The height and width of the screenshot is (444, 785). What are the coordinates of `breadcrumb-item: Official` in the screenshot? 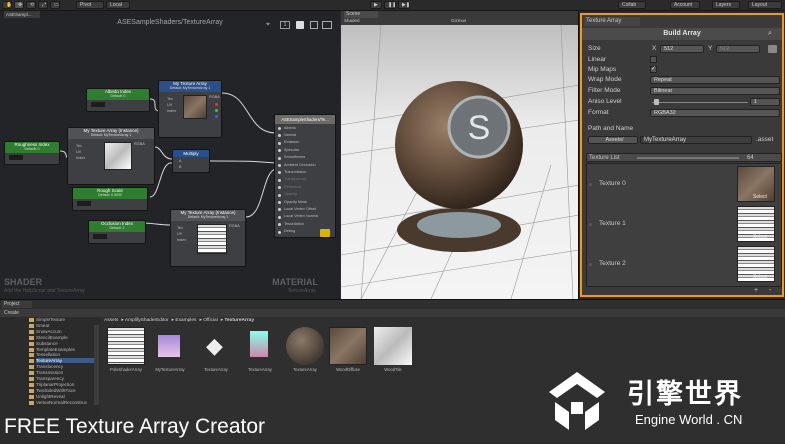 It's located at (210, 320).